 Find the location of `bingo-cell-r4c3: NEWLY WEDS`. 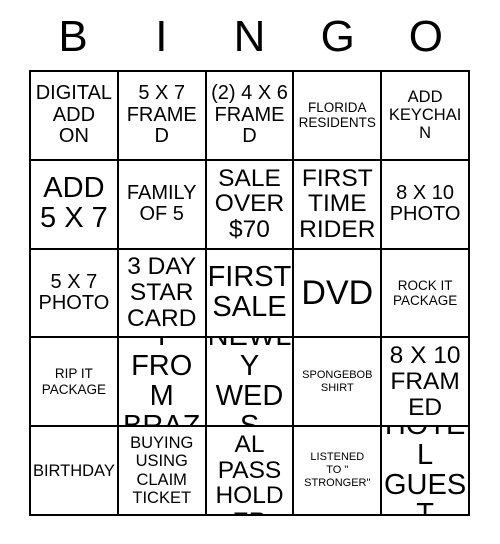

bingo-cell-r4c3: NEWLY WEDS is located at coordinates (250, 383).